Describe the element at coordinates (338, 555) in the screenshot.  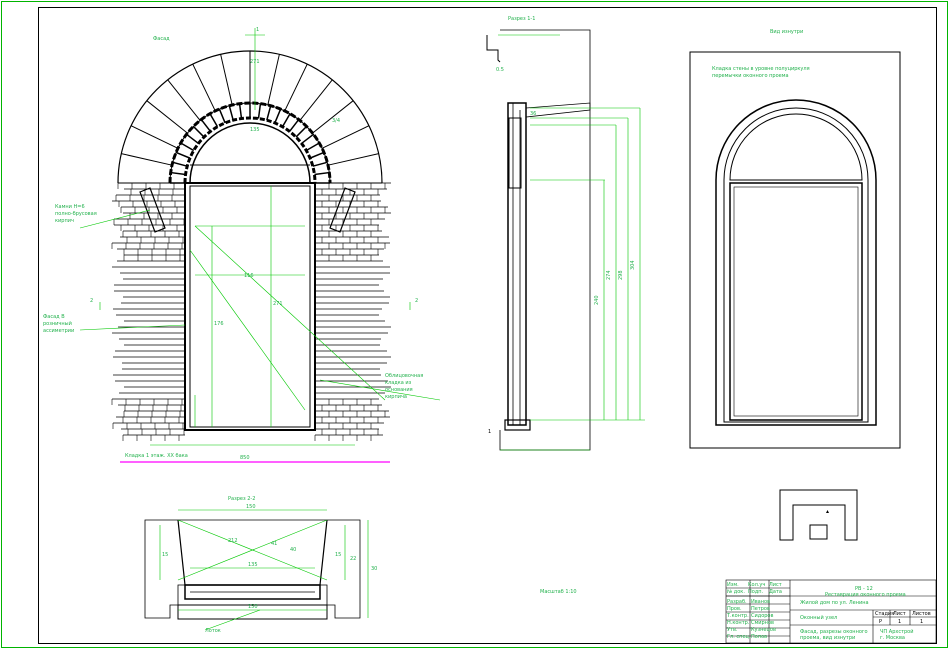
I see `s2-side-right: 15` at that location.